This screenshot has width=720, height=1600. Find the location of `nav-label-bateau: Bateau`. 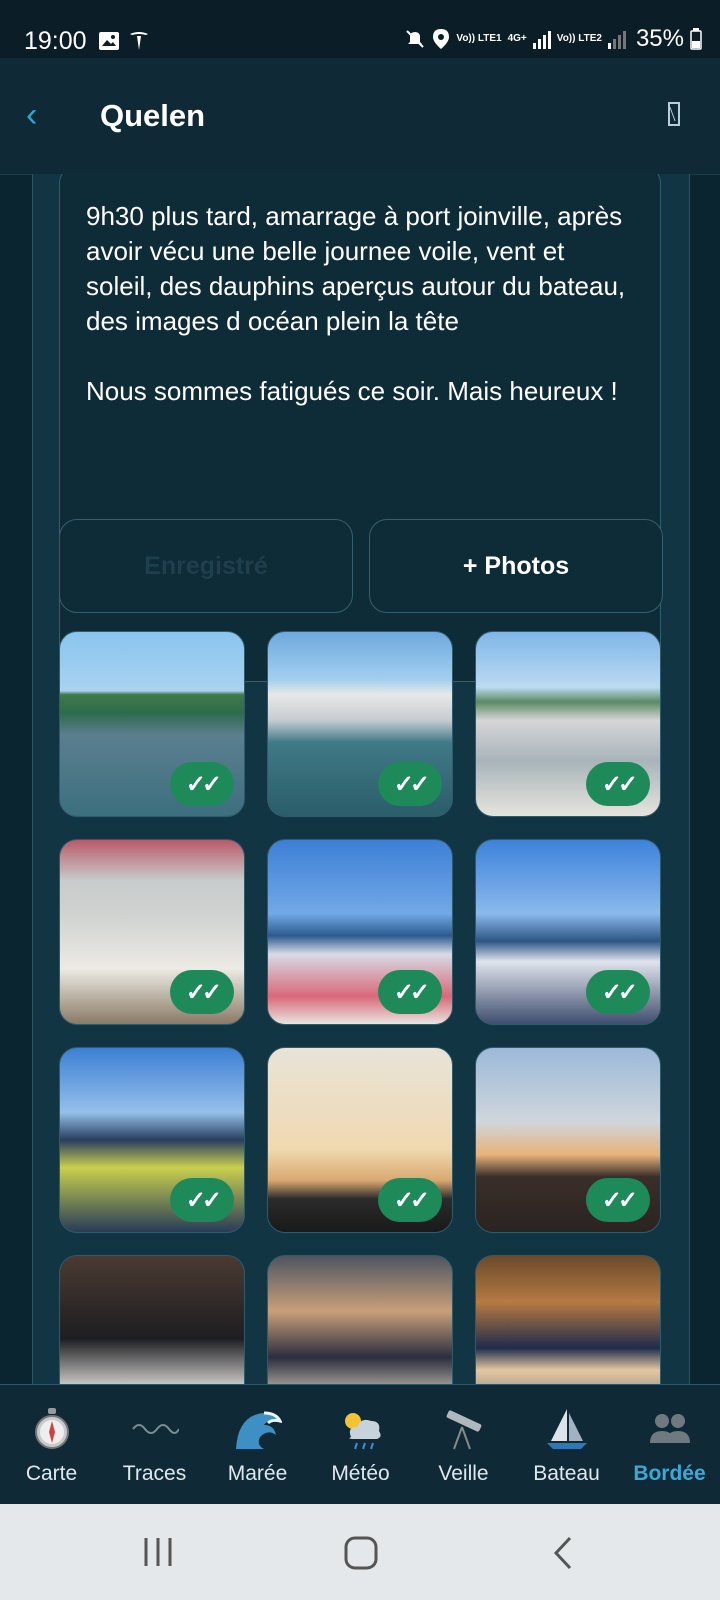

nav-label-bateau: Bateau is located at coordinates (566, 1473).